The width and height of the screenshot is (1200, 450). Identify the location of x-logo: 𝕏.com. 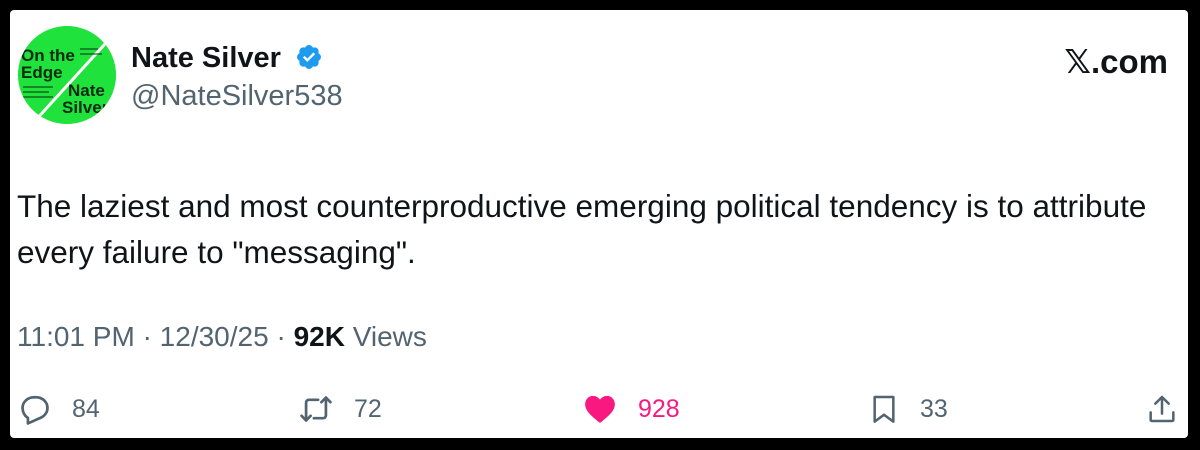
(1116, 62).